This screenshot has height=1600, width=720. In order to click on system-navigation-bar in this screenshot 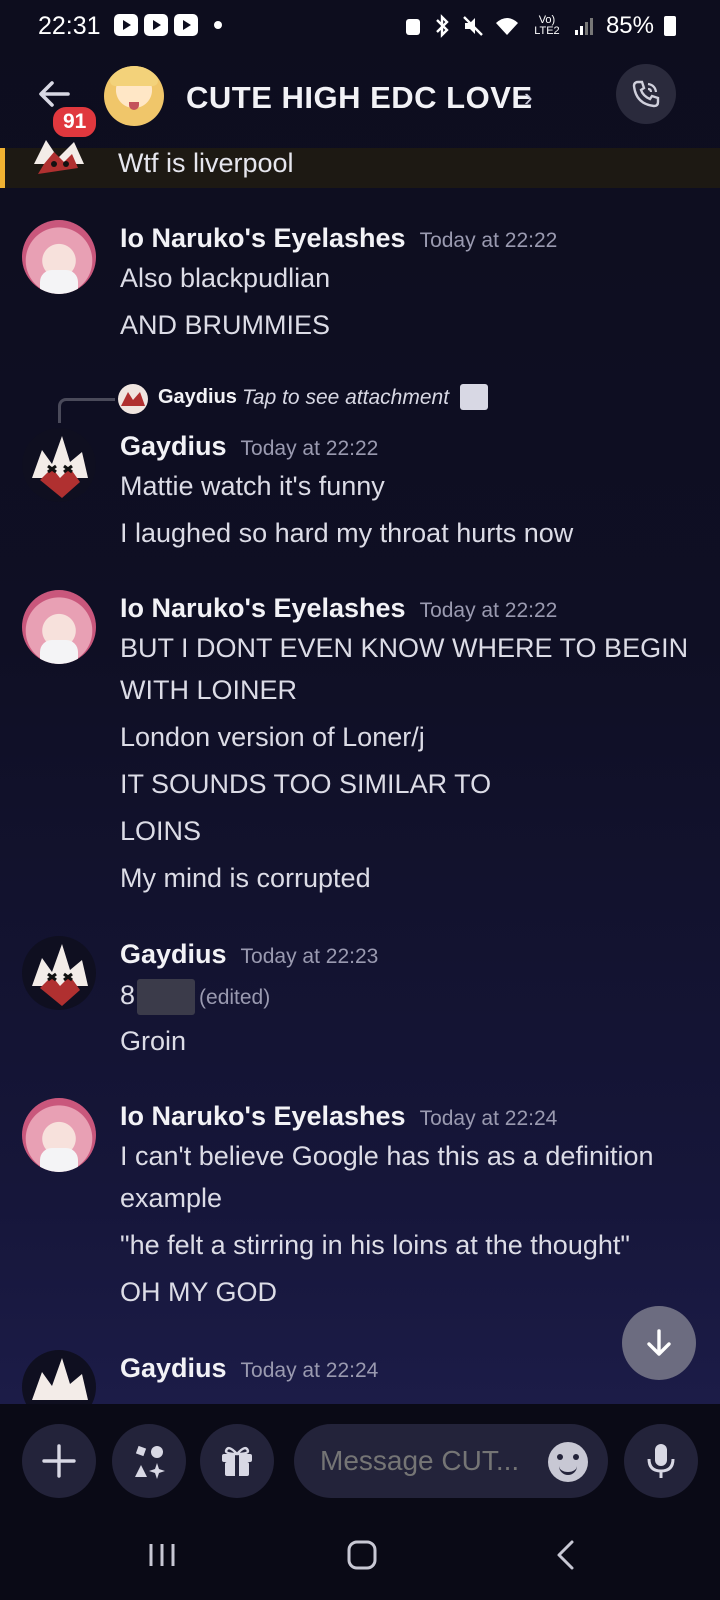, I will do `click(360, 1556)`.